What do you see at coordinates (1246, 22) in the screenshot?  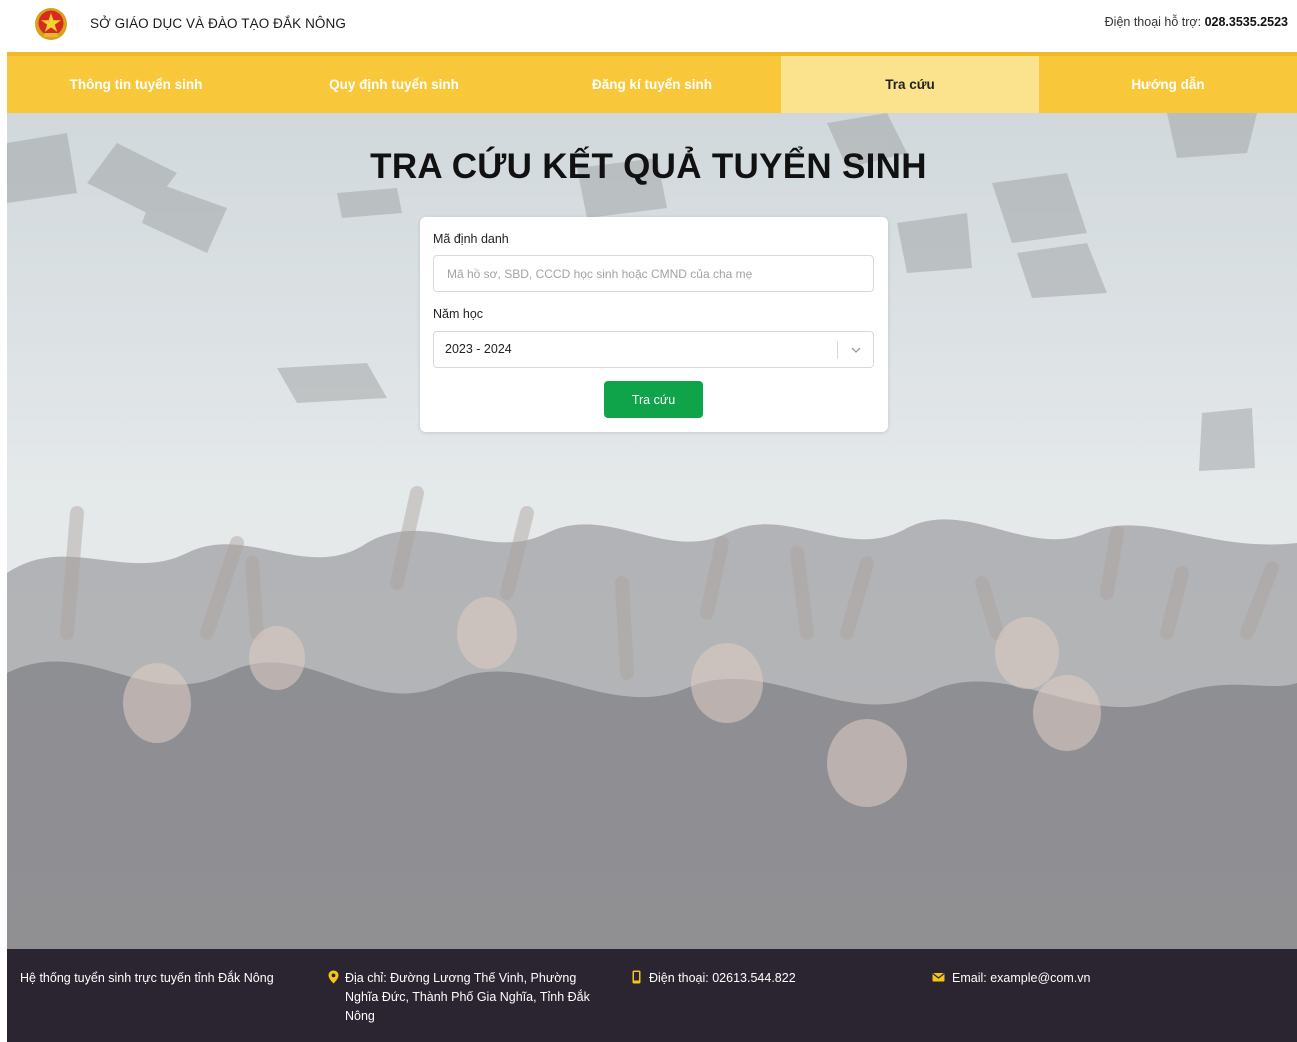 I see `support-phone-number: 028.3535.2523` at bounding box center [1246, 22].